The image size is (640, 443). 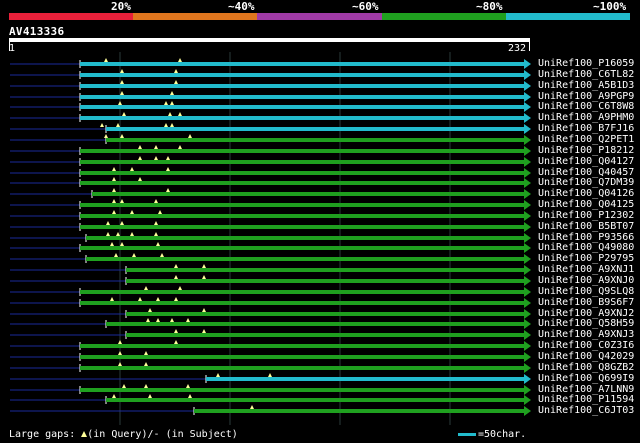 I want to click on hit-label-link: UniRef100_Q42029, so click(x=586, y=357).